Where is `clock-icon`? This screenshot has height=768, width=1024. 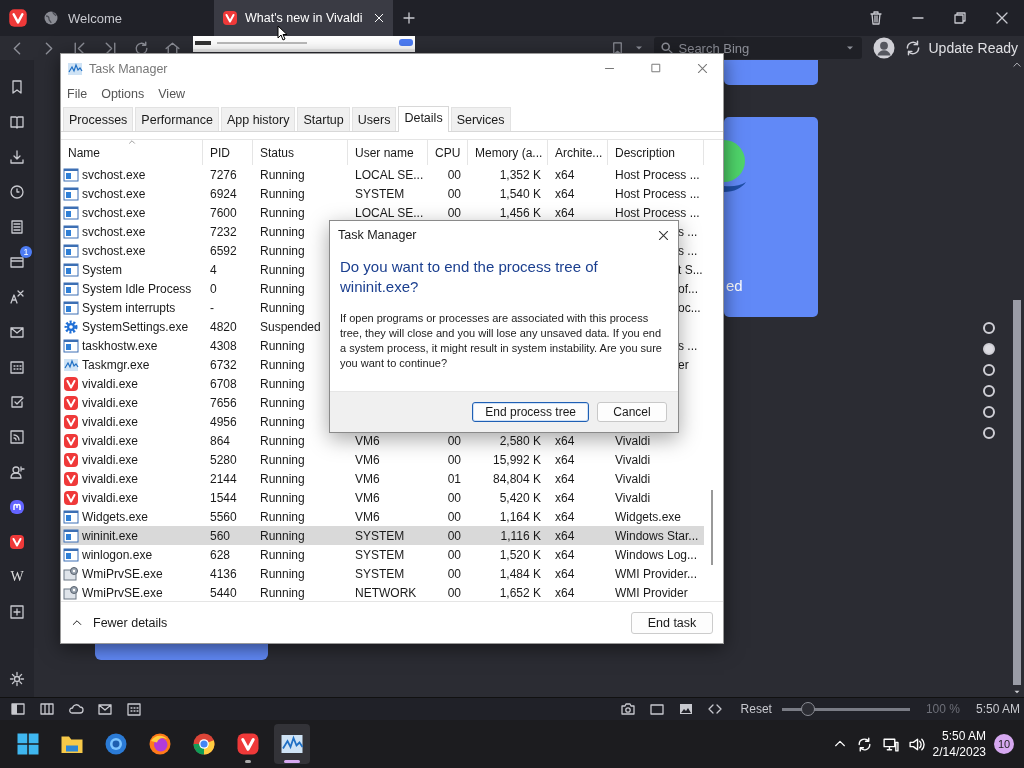
clock-icon is located at coordinates (17, 192).